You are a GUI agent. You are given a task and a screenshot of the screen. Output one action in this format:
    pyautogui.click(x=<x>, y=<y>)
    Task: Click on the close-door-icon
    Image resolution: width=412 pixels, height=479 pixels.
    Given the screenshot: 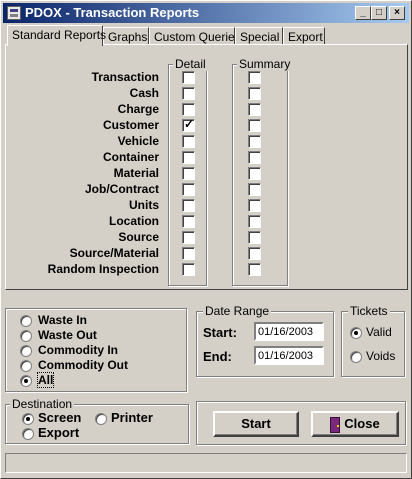 What is the action you would take?
    pyautogui.click(x=335, y=424)
    